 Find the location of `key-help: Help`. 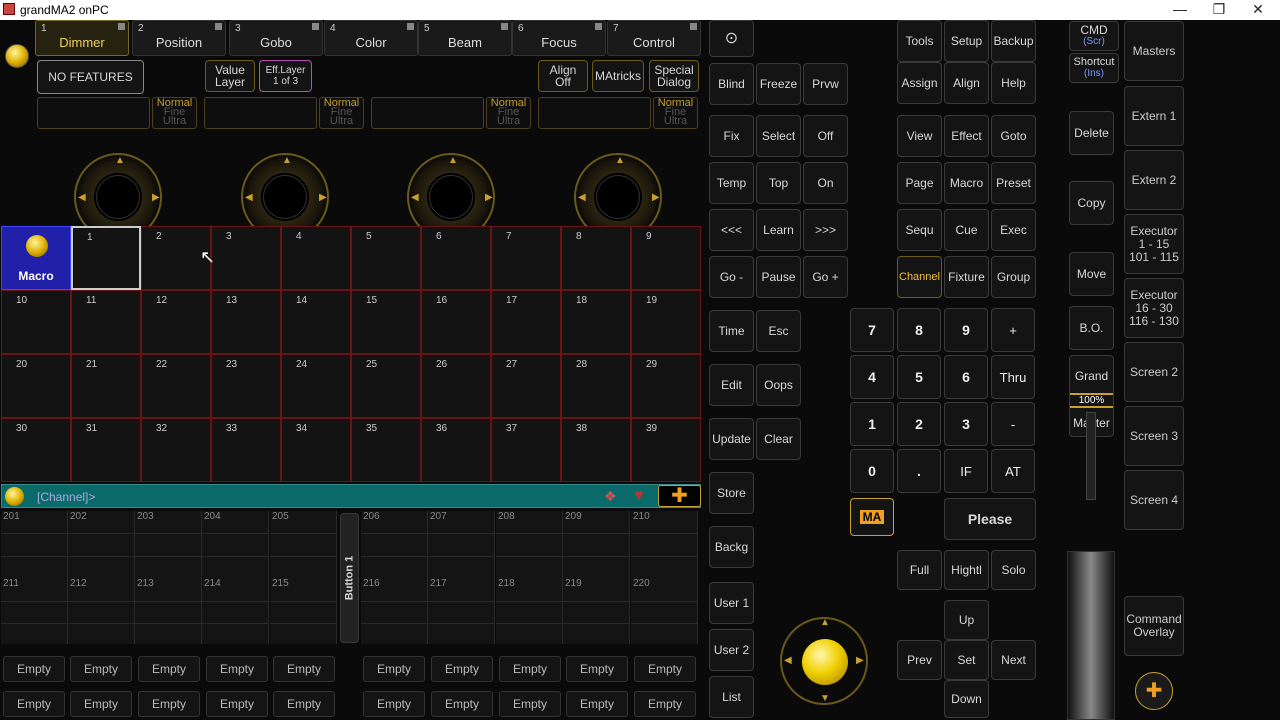

key-help: Help is located at coordinates (1013, 83).